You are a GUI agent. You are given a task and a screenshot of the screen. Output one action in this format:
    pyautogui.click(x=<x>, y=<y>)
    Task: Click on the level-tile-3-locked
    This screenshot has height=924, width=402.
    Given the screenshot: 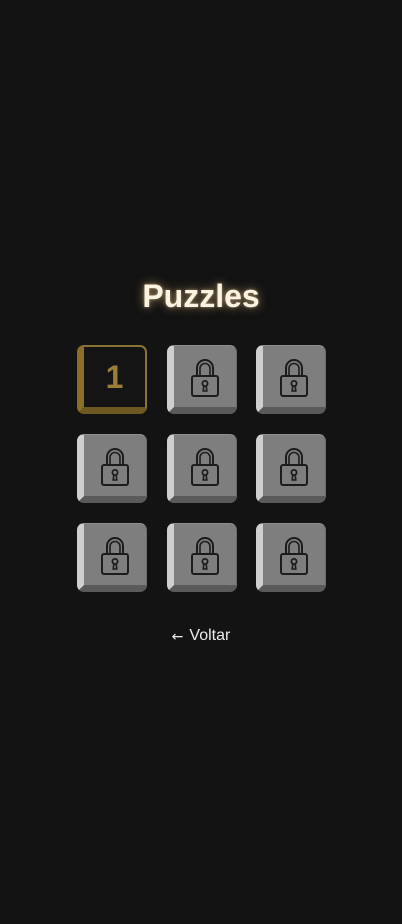 What is the action you would take?
    pyautogui.click(x=291, y=379)
    